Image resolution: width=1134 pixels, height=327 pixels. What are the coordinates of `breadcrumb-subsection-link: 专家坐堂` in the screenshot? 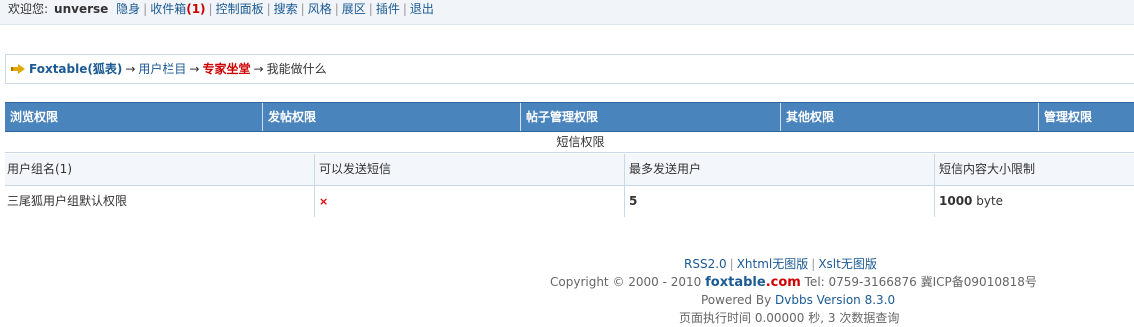 It's located at (226, 69).